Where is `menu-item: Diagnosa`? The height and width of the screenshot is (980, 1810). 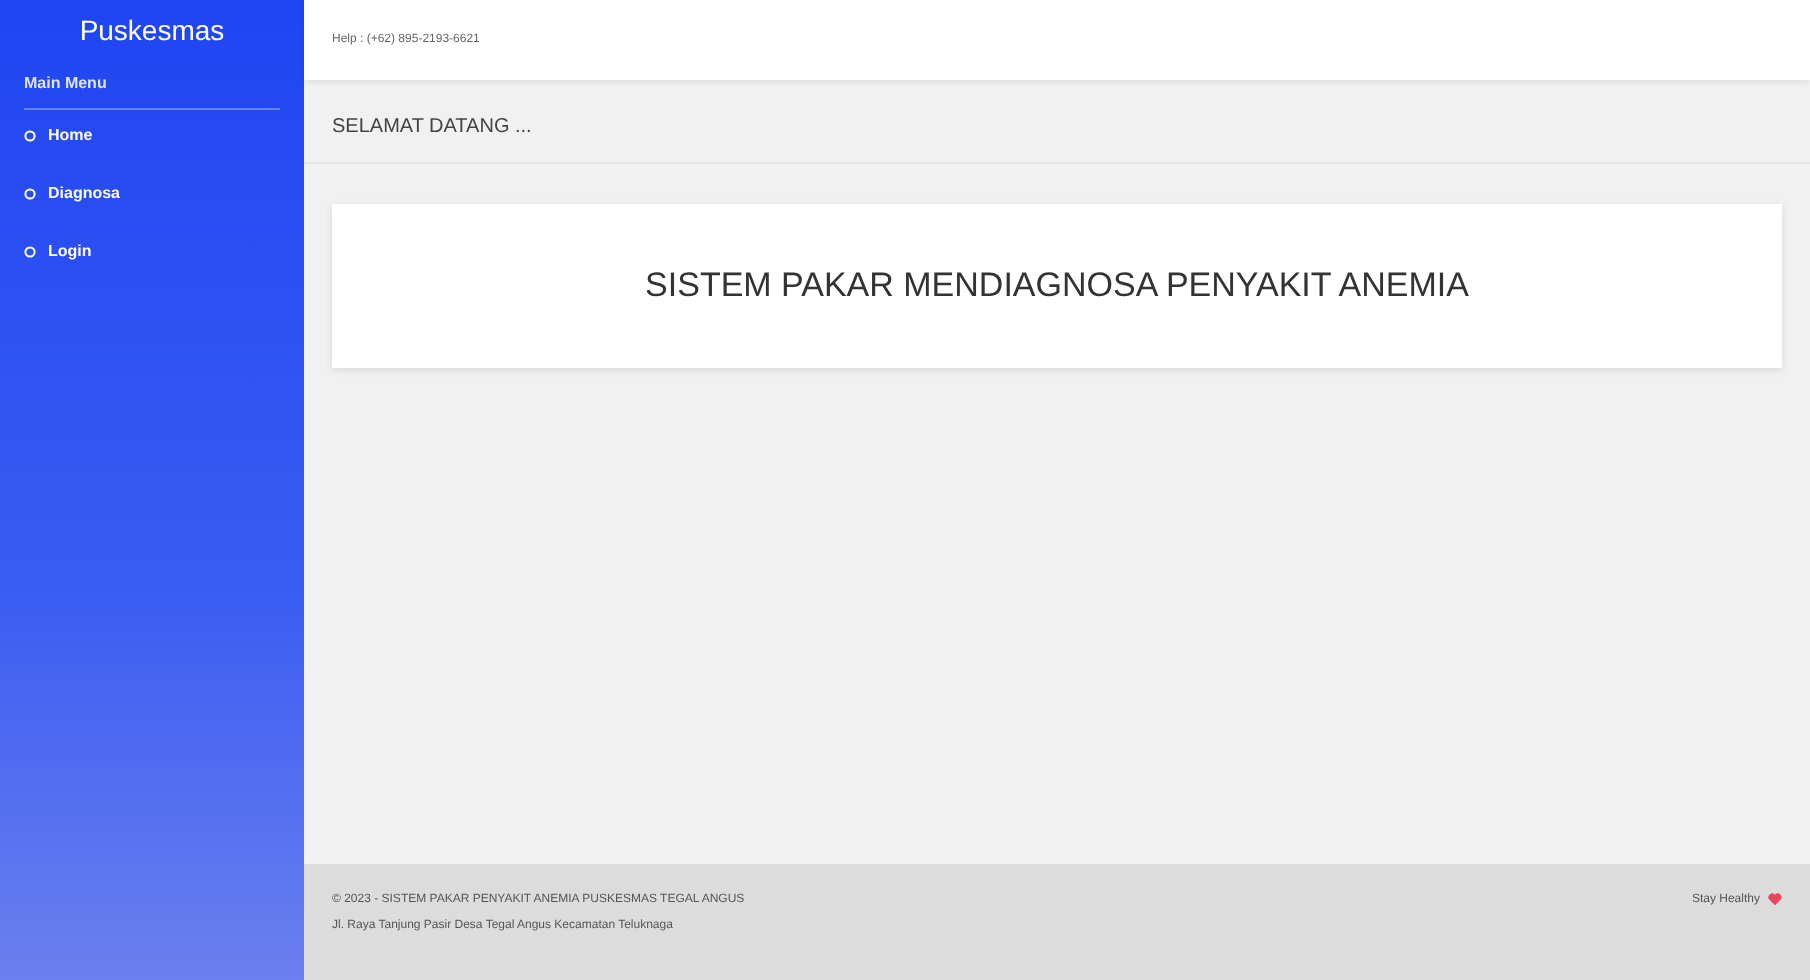
menu-item: Diagnosa is located at coordinates (152, 197).